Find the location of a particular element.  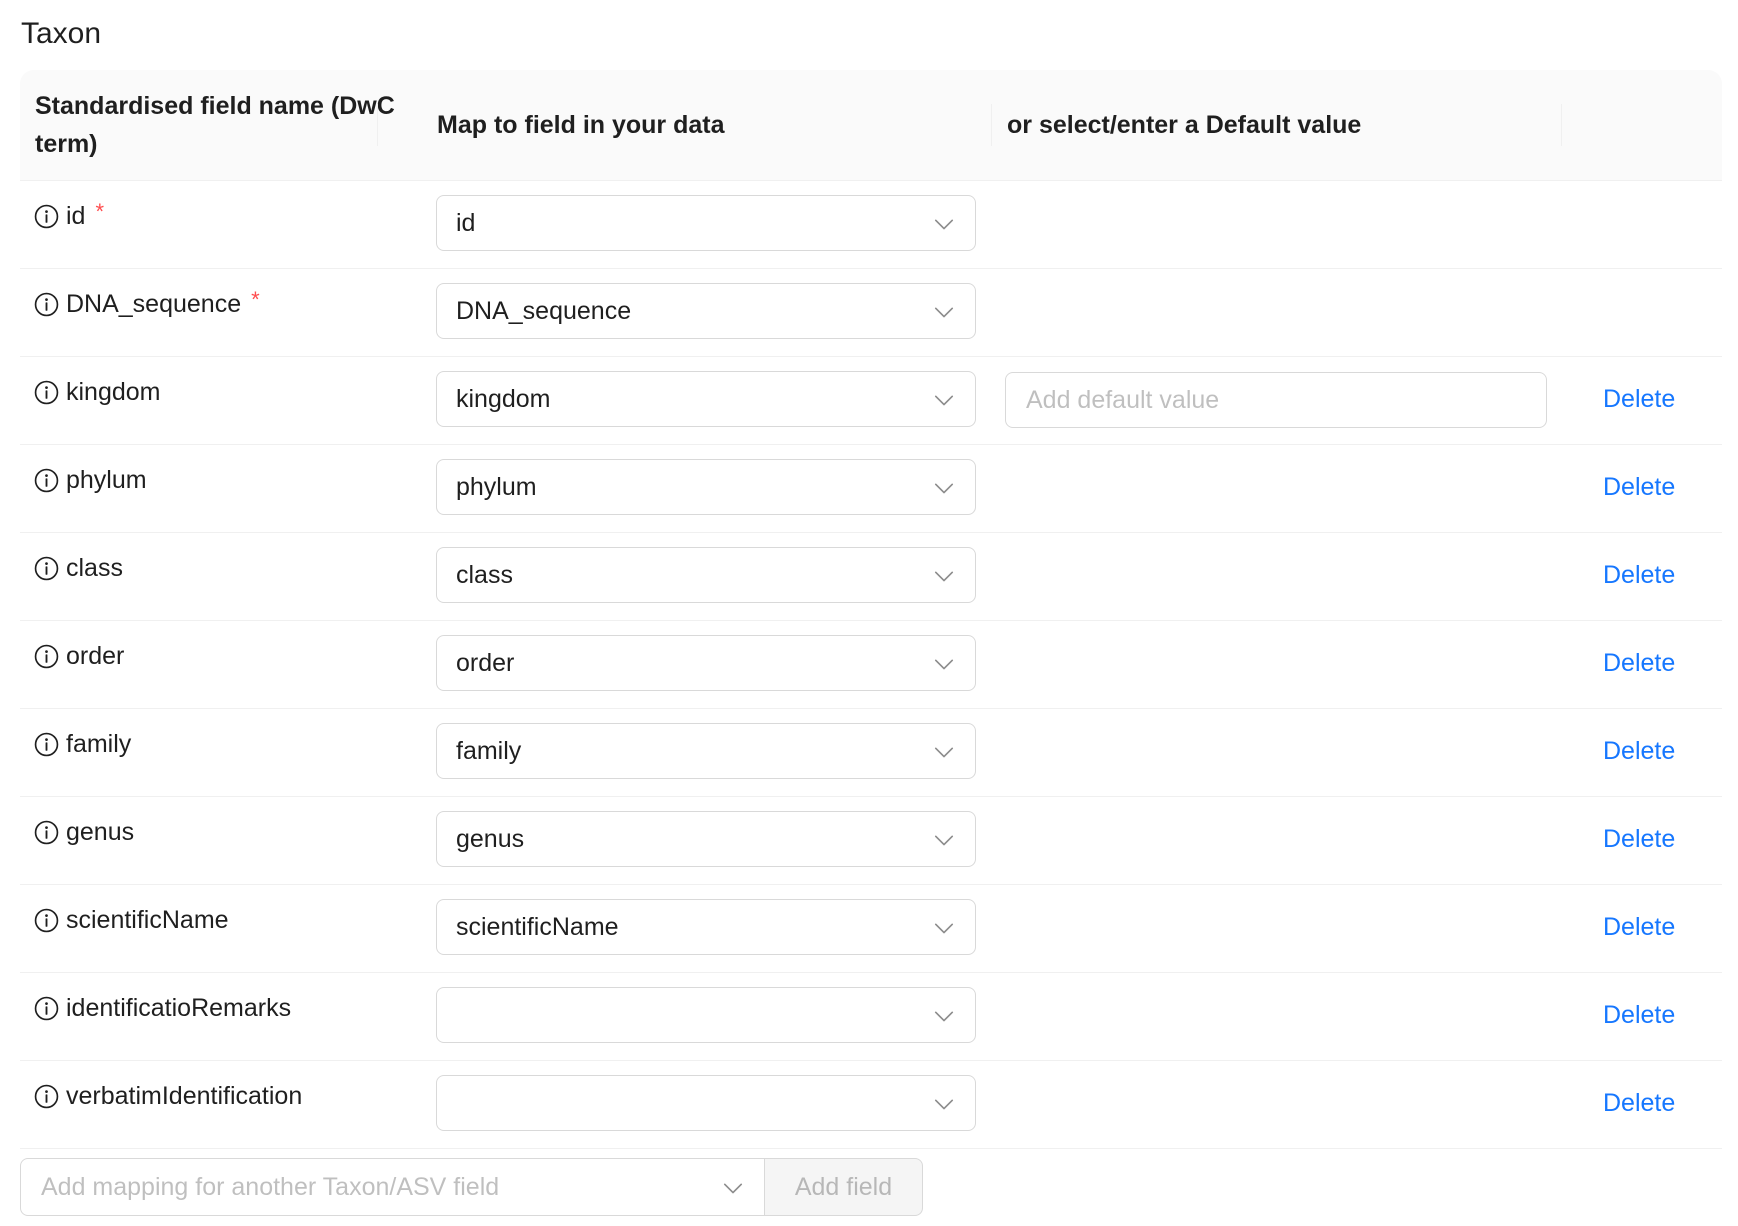

field-name-cell: family is located at coordinates (82, 744).